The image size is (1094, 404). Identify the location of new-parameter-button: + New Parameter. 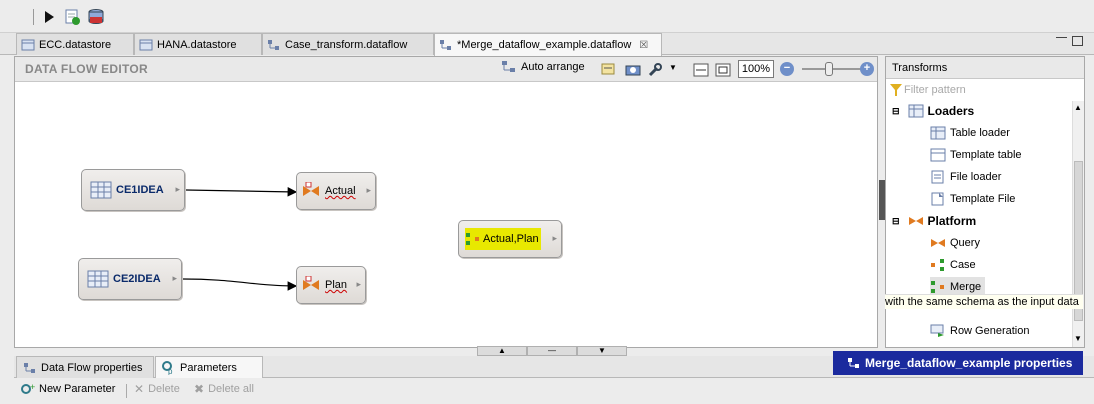
(67, 389).